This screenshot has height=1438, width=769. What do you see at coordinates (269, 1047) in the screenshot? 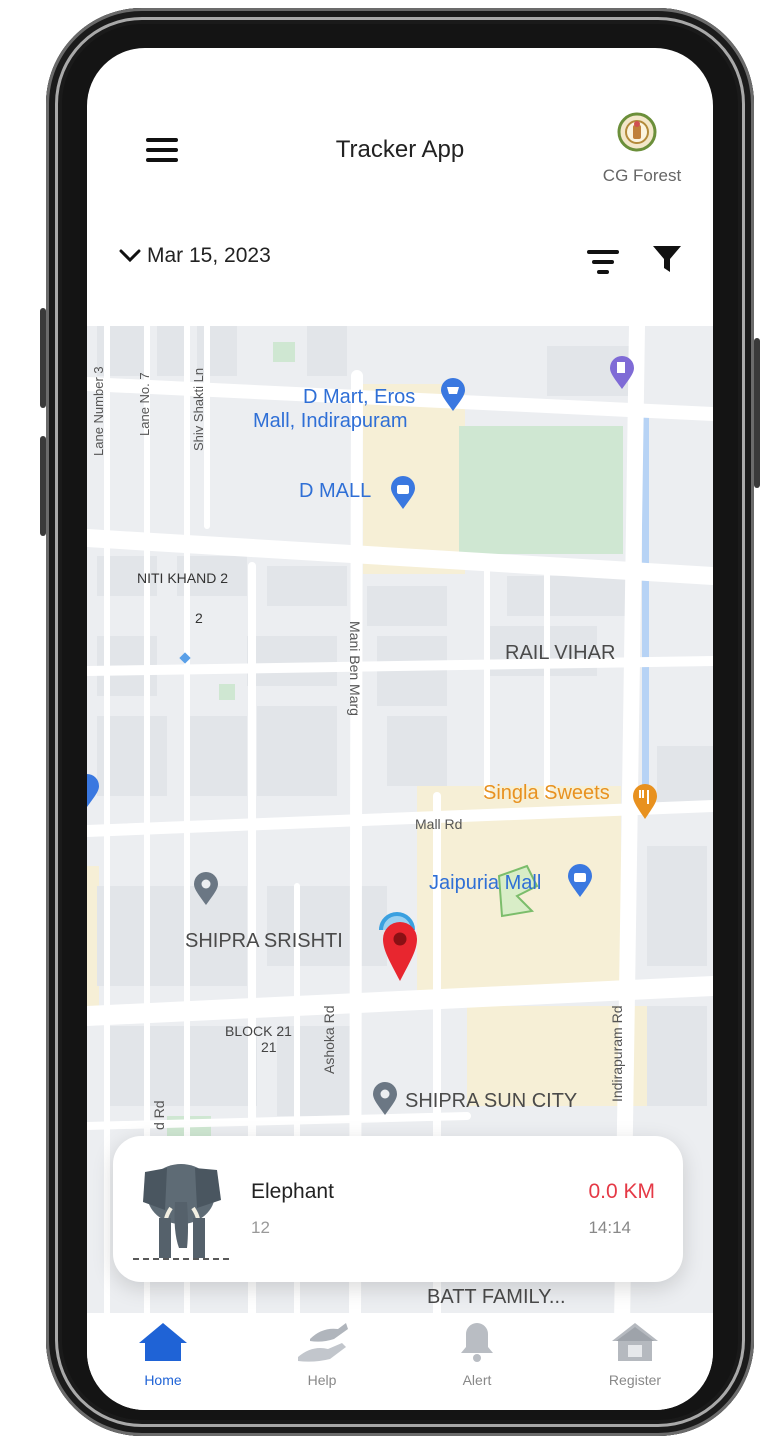
I see `map-label: 21` at bounding box center [269, 1047].